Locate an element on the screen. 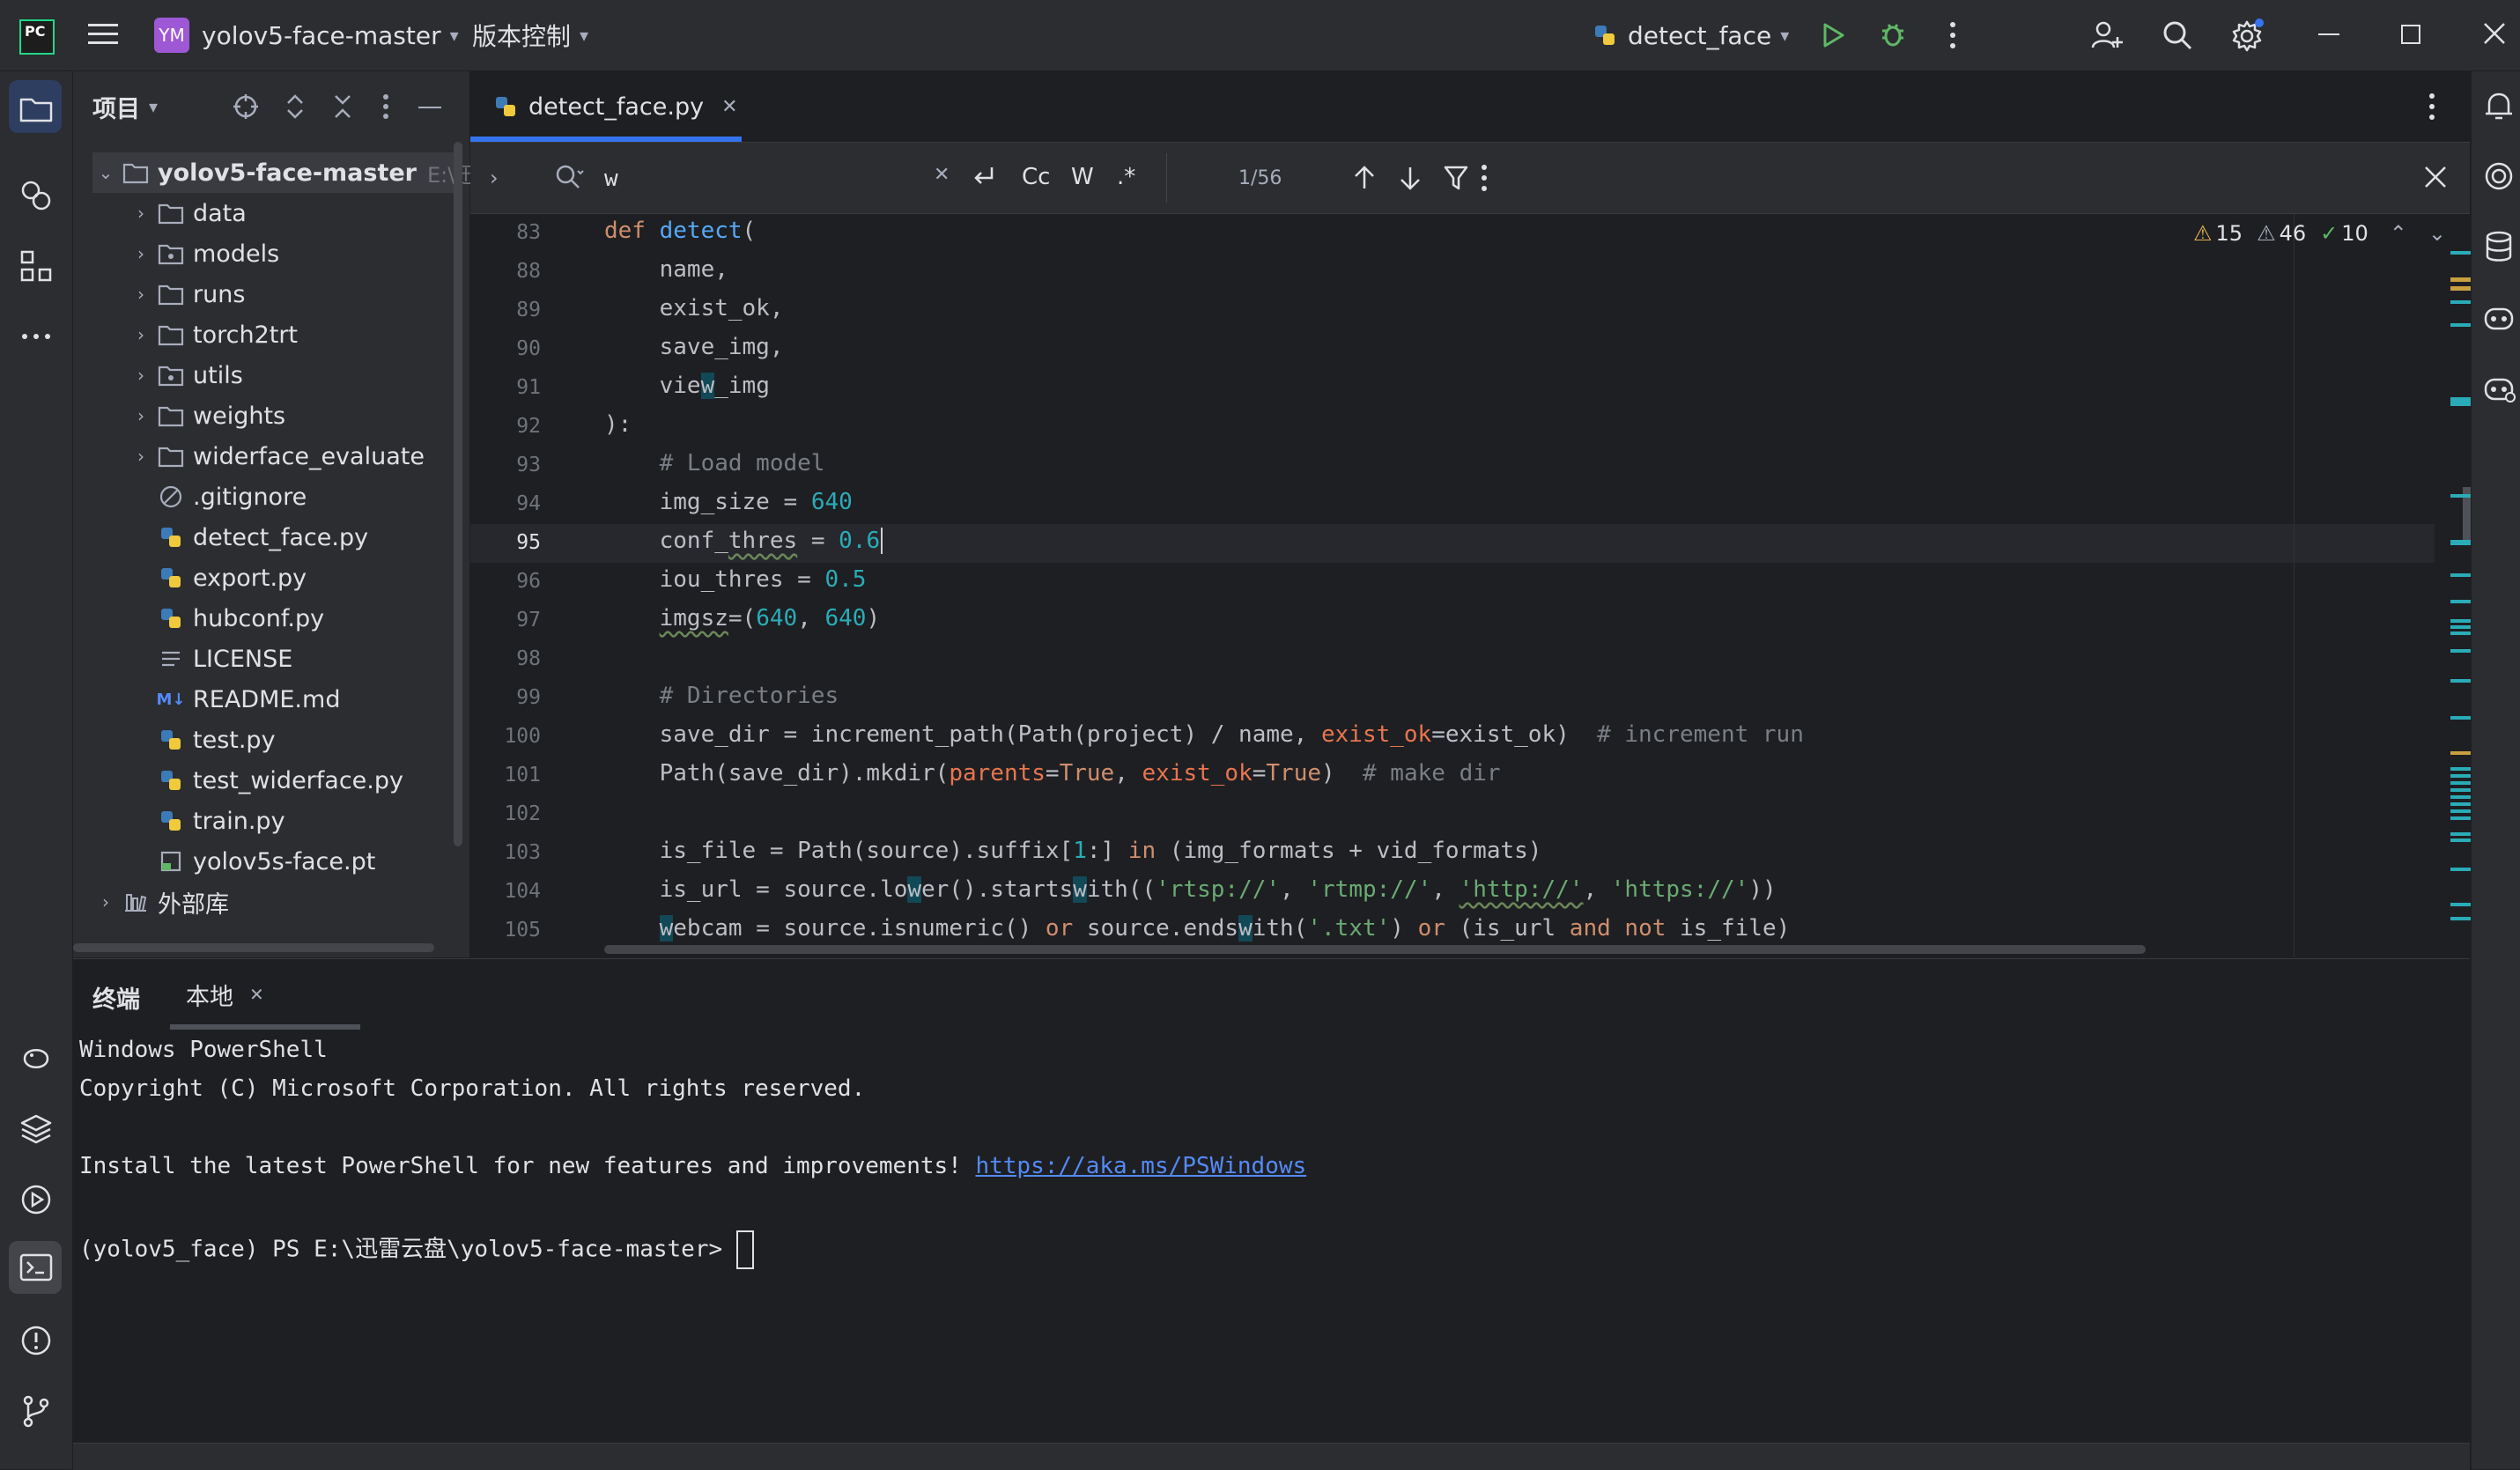  pycharm-logo-icon: PC is located at coordinates (37, 37).